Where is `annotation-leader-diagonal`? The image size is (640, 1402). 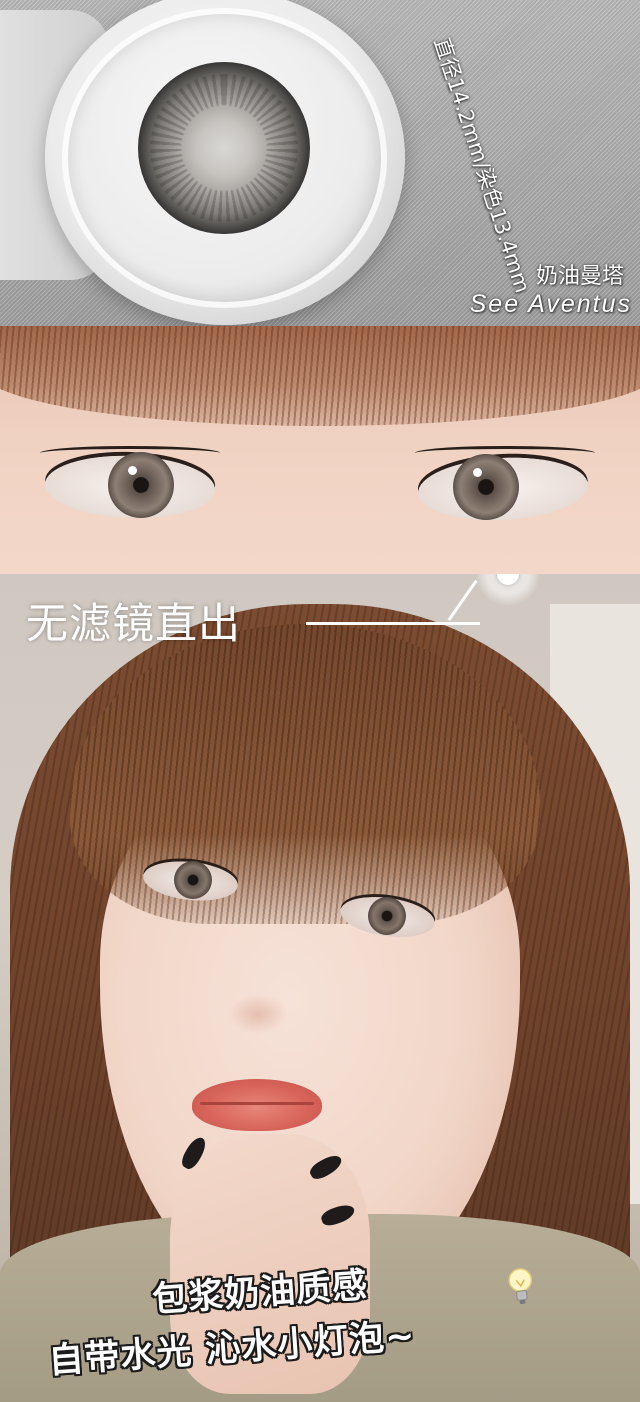 annotation-leader-diagonal is located at coordinates (462, 601).